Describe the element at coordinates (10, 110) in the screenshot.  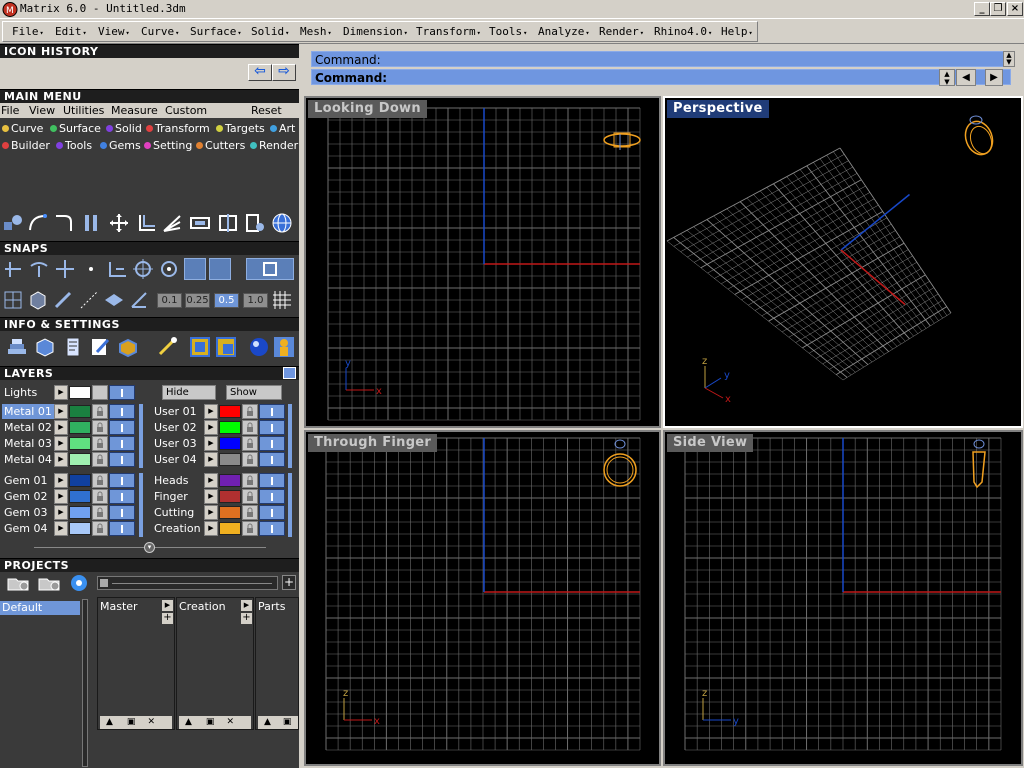
I see `submenu-file: File` at that location.